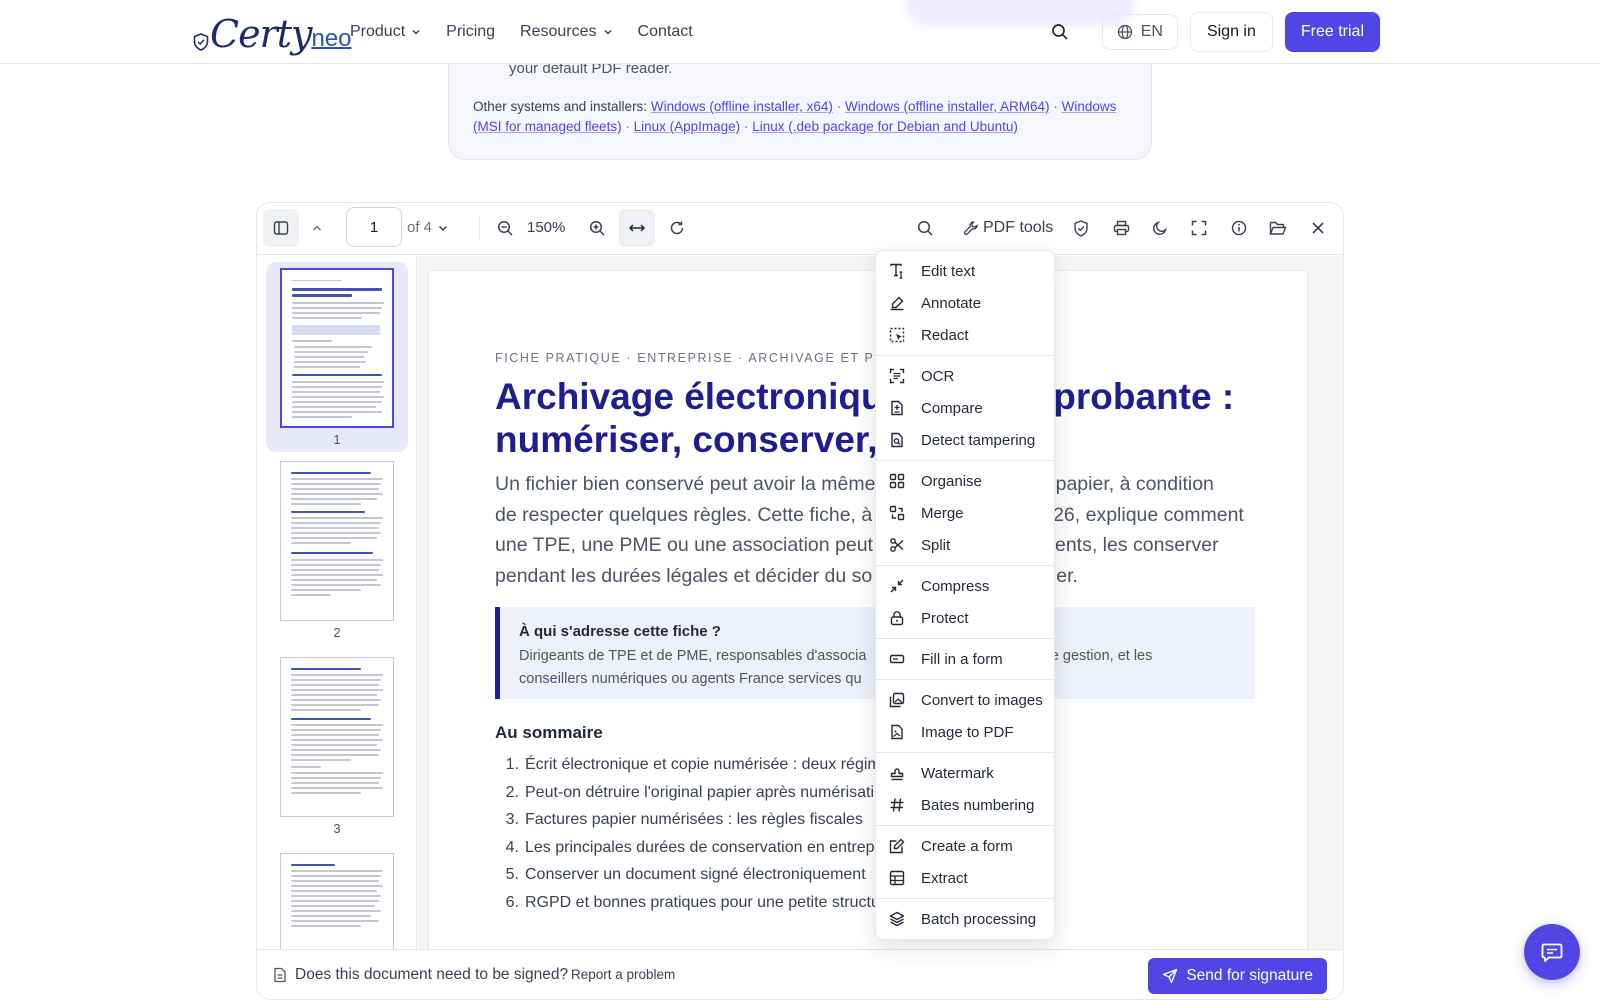  I want to click on menu-item-split: Split, so click(965, 545).